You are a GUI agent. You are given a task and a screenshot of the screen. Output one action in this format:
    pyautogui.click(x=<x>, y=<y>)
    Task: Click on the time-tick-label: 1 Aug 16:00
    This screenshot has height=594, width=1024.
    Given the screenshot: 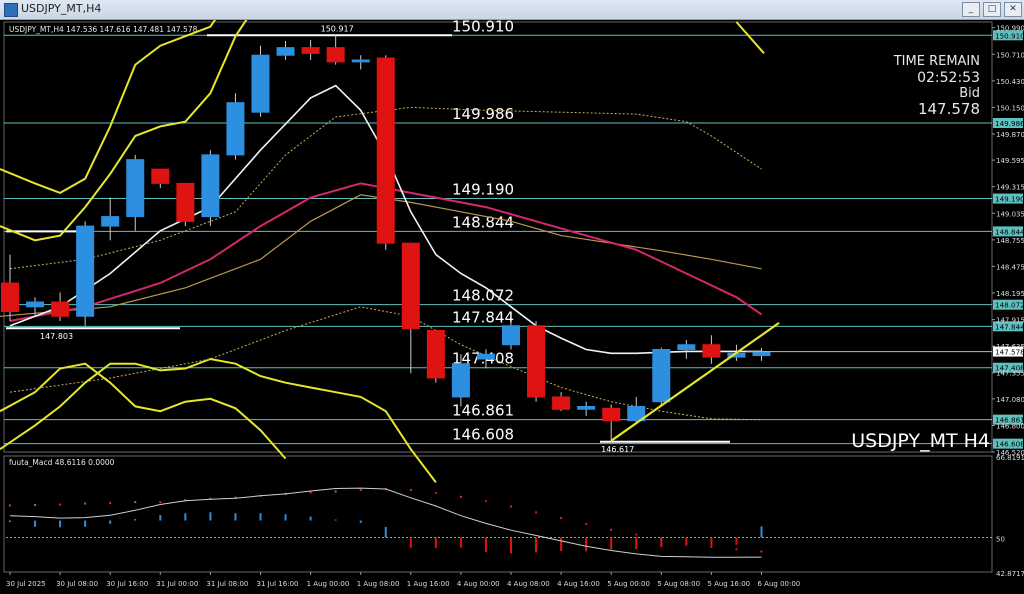 What is the action you would take?
    pyautogui.click(x=428, y=584)
    